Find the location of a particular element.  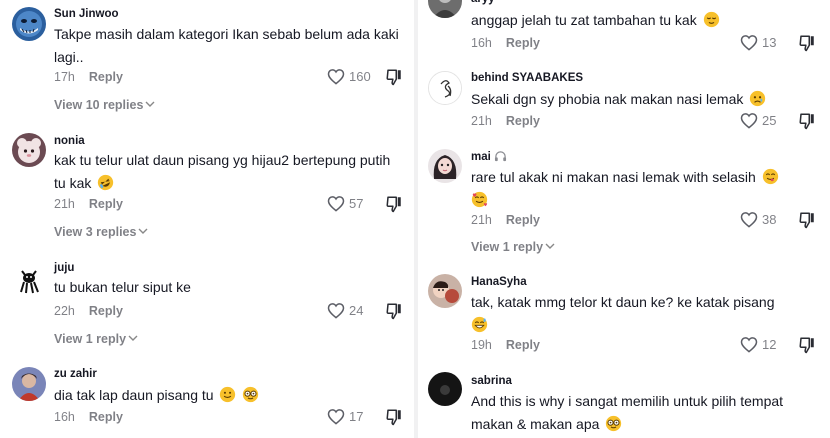

comment-meta: 17h Reply is located at coordinates (88, 77).